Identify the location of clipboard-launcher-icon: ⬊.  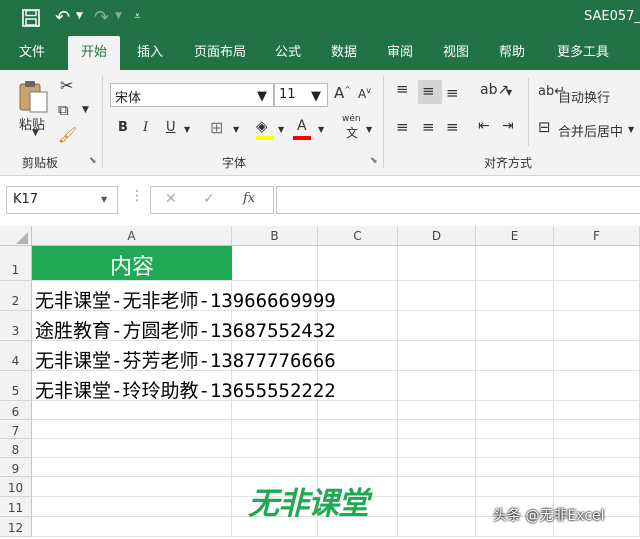
(93, 161).